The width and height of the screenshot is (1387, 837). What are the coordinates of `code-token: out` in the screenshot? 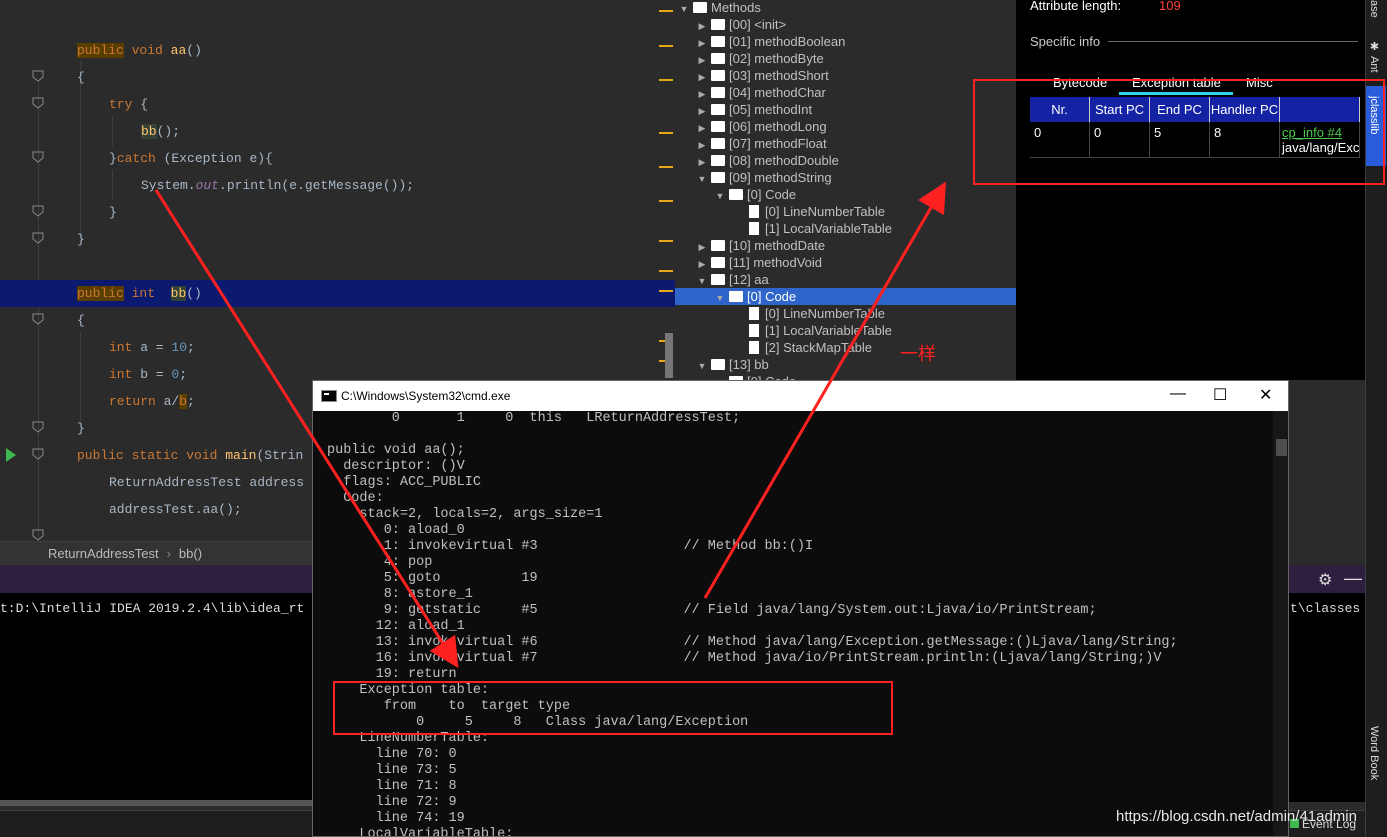 It's located at (207, 185).